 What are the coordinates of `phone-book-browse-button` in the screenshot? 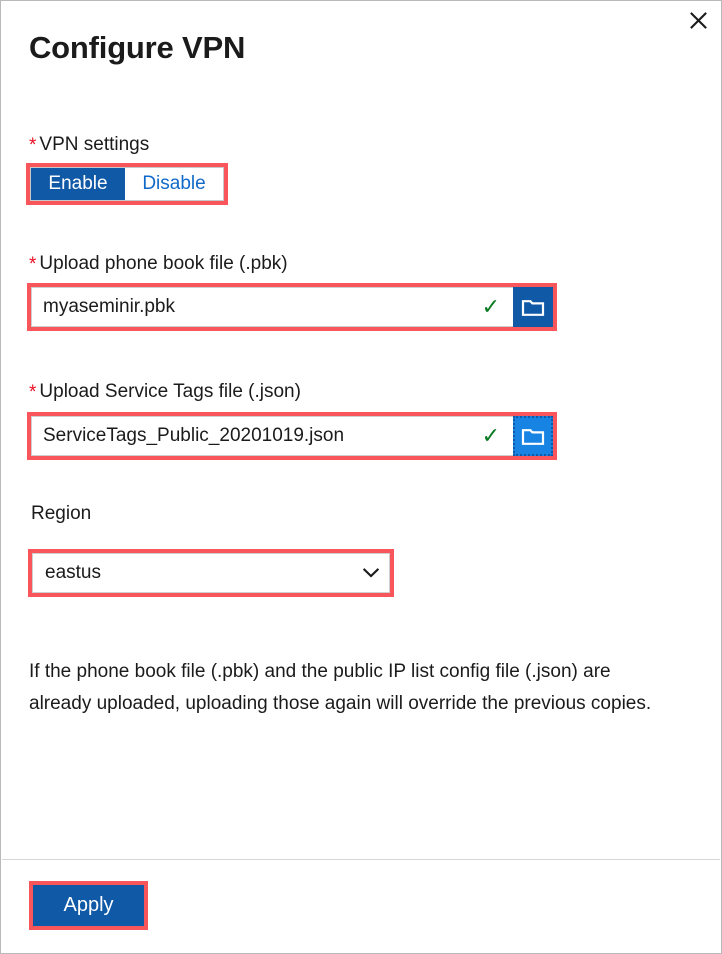 It's located at (533, 307).